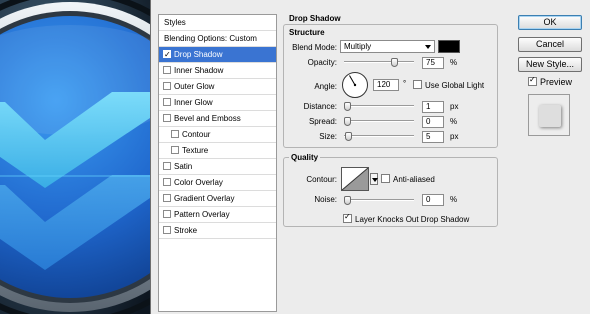 The image size is (590, 314). What do you see at coordinates (194, 86) in the screenshot?
I see `style-item-label: Outer Glow` at bounding box center [194, 86].